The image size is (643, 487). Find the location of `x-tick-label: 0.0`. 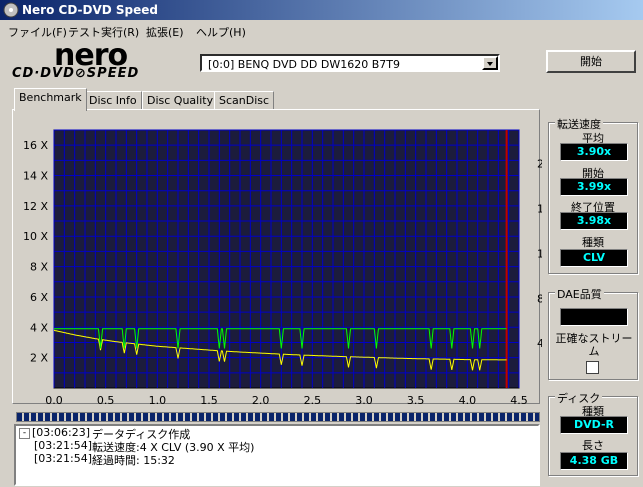

x-tick-label: 0.0 is located at coordinates (54, 400).